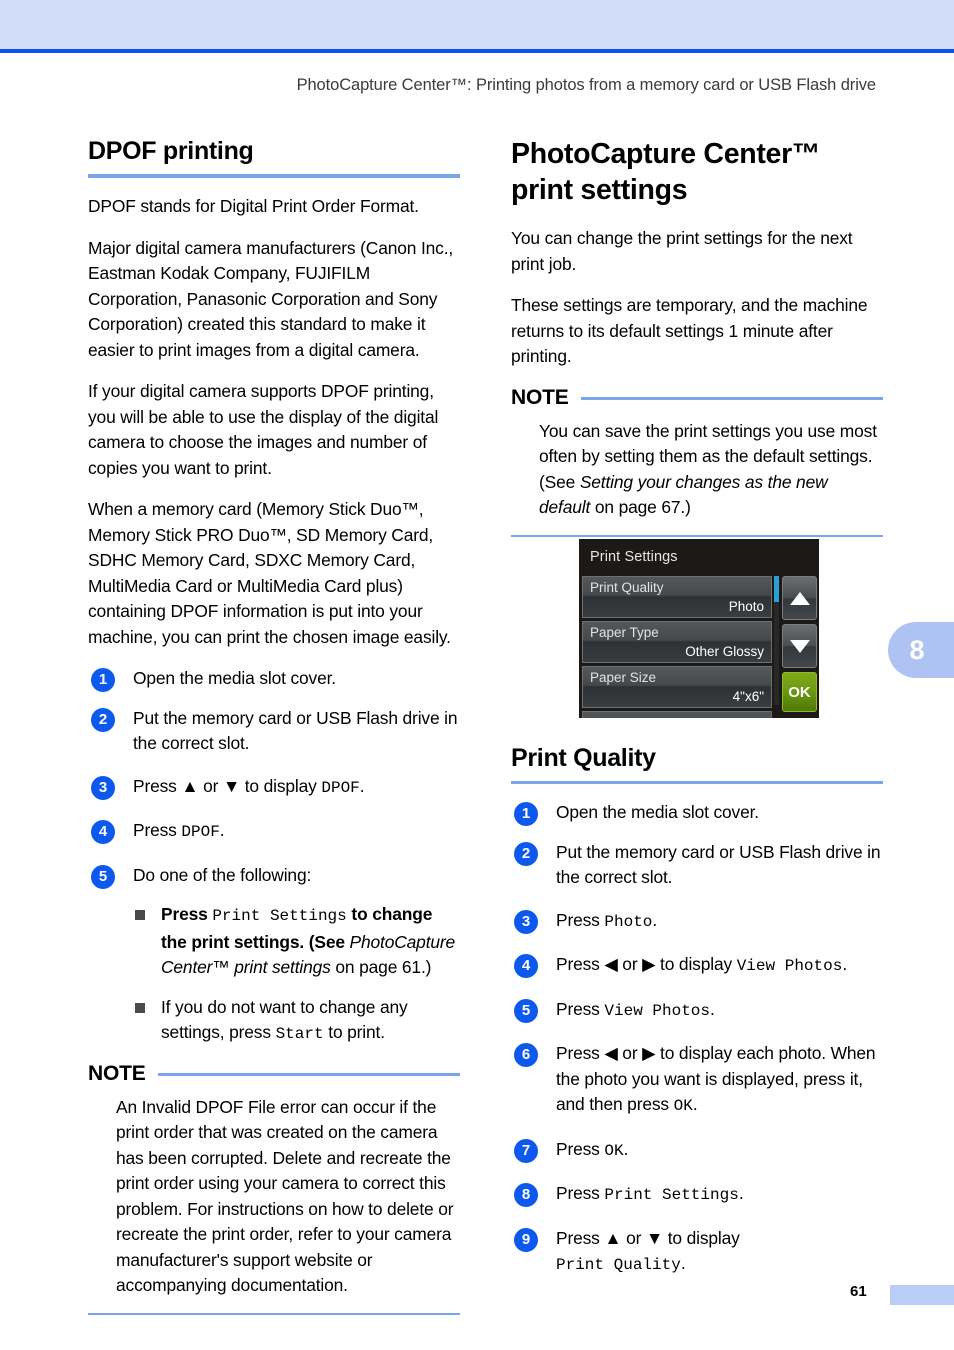 Image resolution: width=954 pixels, height=1350 pixels. Describe the element at coordinates (697, 172) in the screenshot. I see `page-title-photocapture-print-settings: PhotoCapture Center™ print settings` at that location.